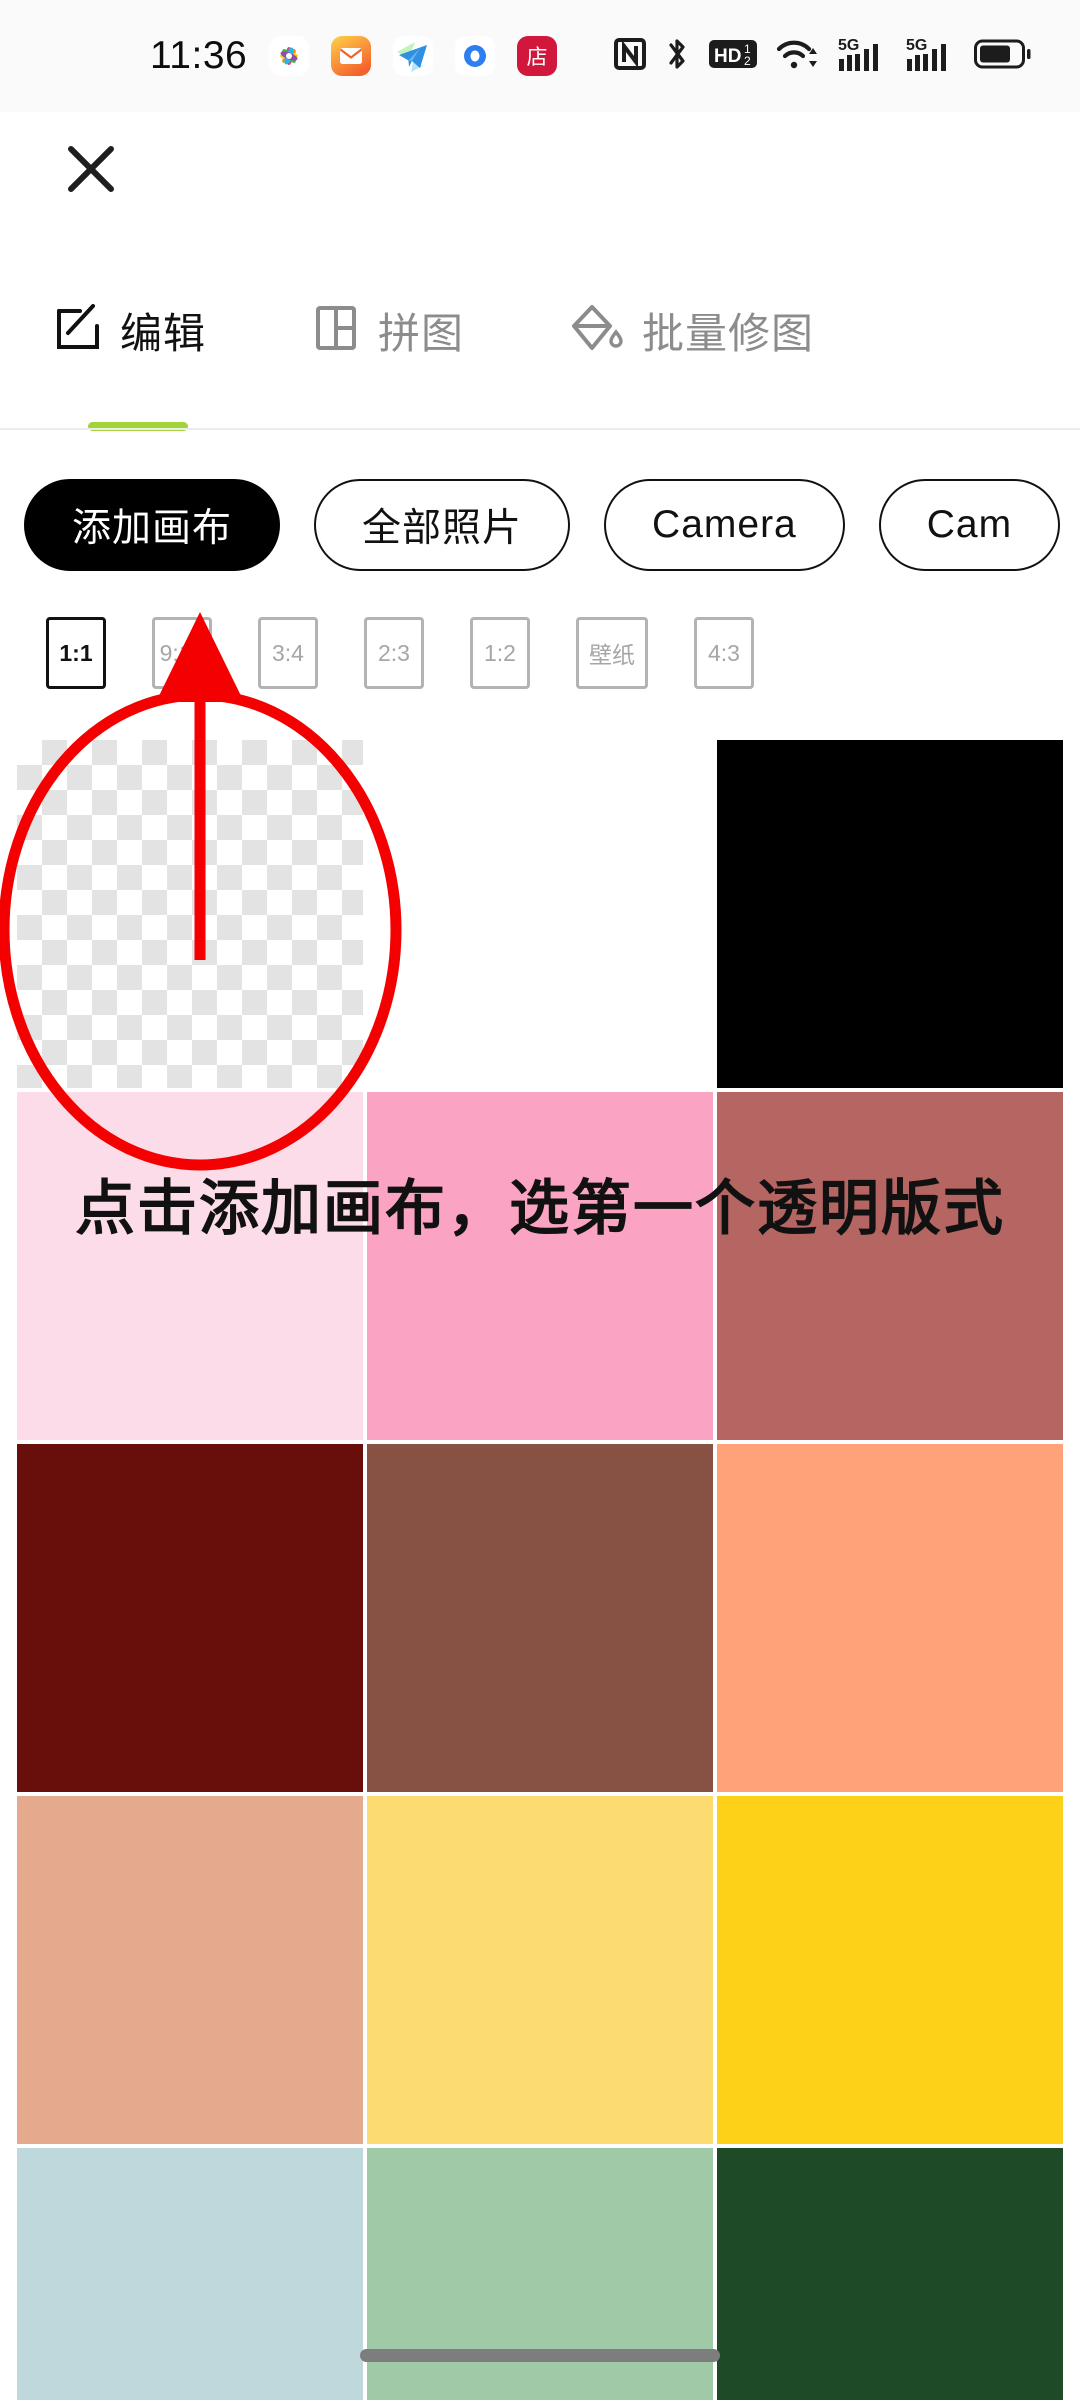  I want to click on canvas-cell-dark-green, so click(890, 2274).